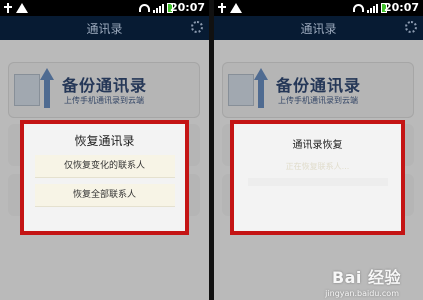 Image resolution: width=423 pixels, height=300 pixels. I want to click on watermark-url: jingyan.baidu.com, so click(362, 293).